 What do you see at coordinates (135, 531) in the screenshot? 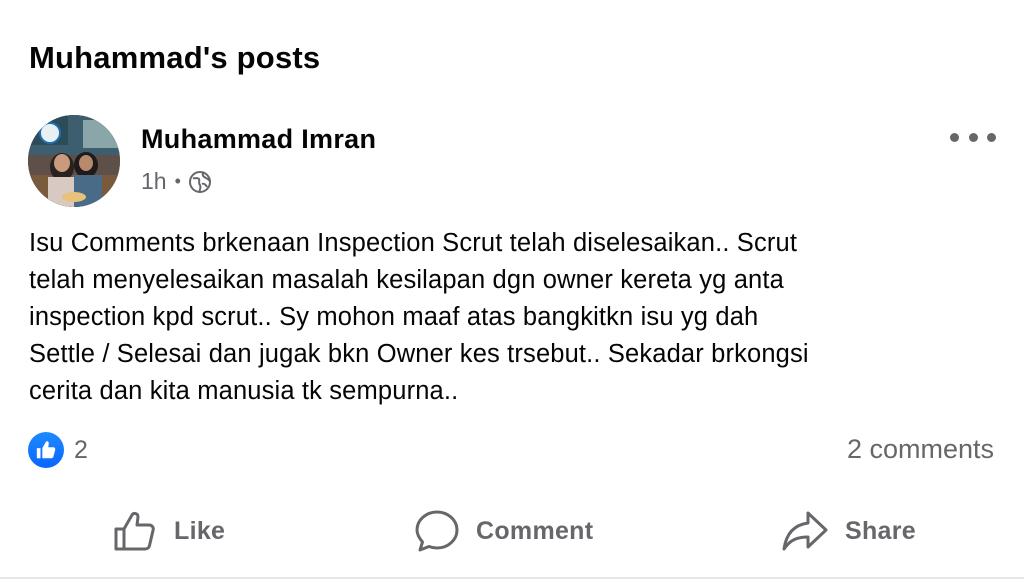
I see `like-icon` at bounding box center [135, 531].